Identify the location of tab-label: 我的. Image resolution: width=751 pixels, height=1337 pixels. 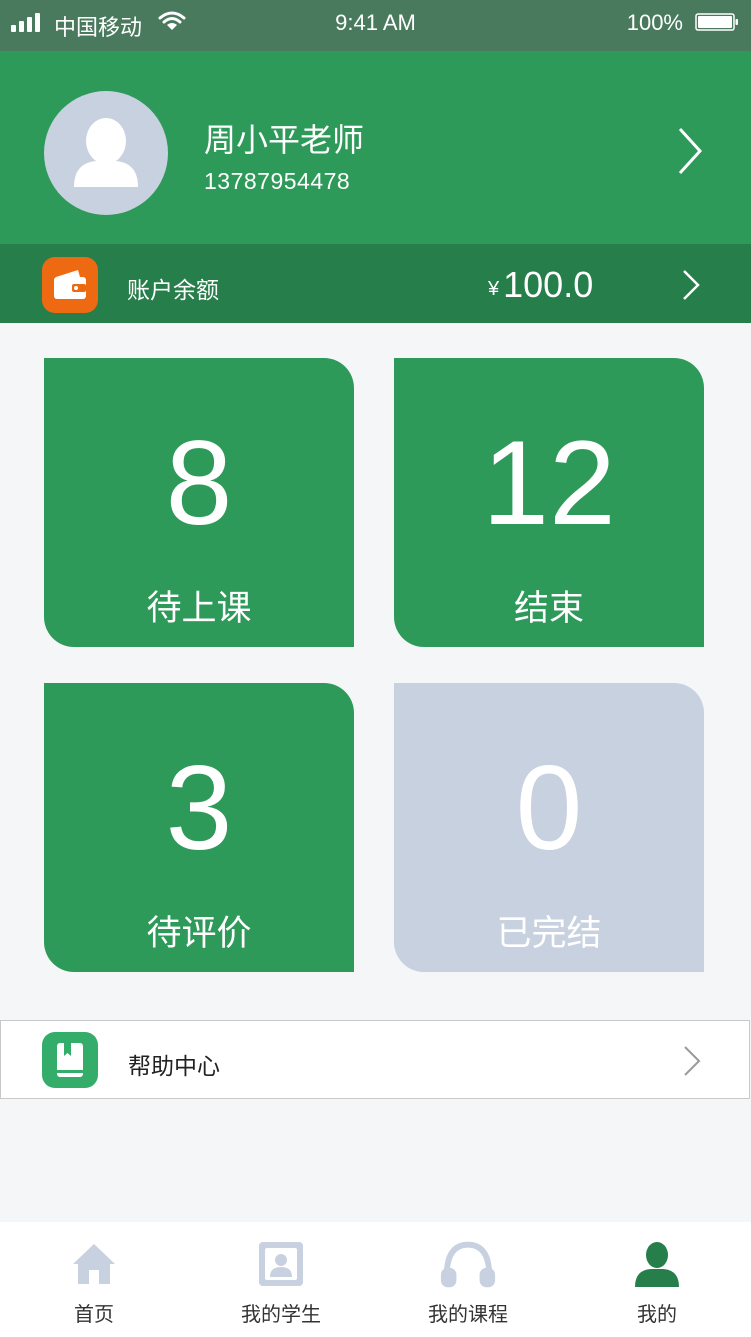
(657, 1315).